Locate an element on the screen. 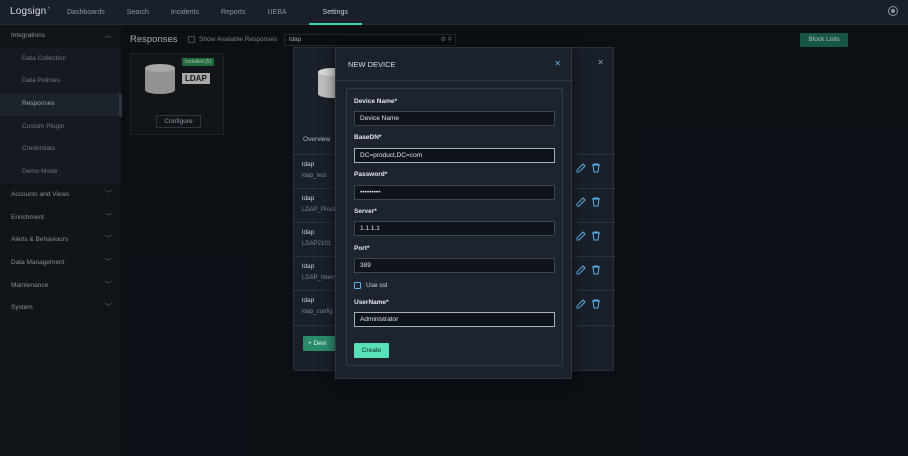 This screenshot has height=456, width=908. use-ssl-toggle: Use ssl is located at coordinates (370, 285).